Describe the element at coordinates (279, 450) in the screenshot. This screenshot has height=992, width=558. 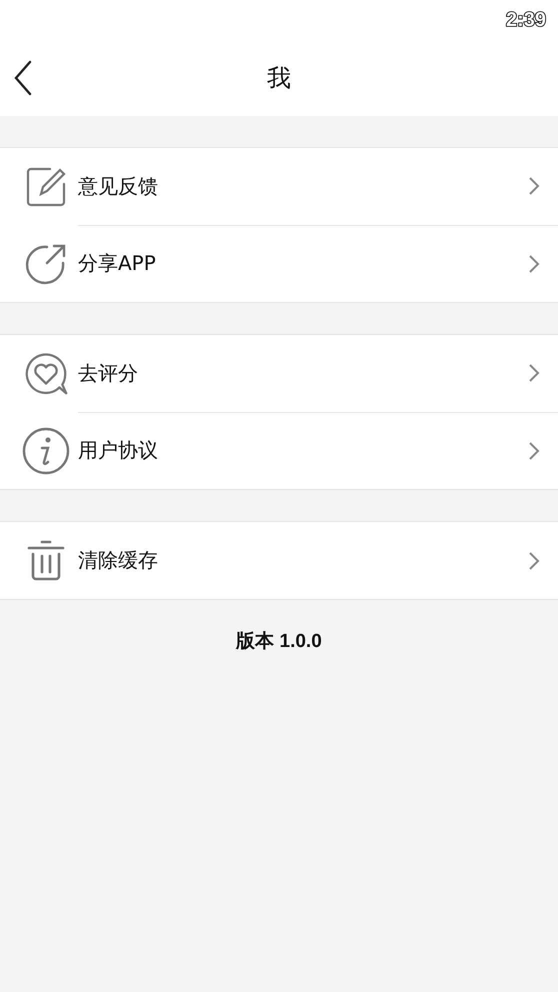
I see `settings-row: 用户协议` at that location.